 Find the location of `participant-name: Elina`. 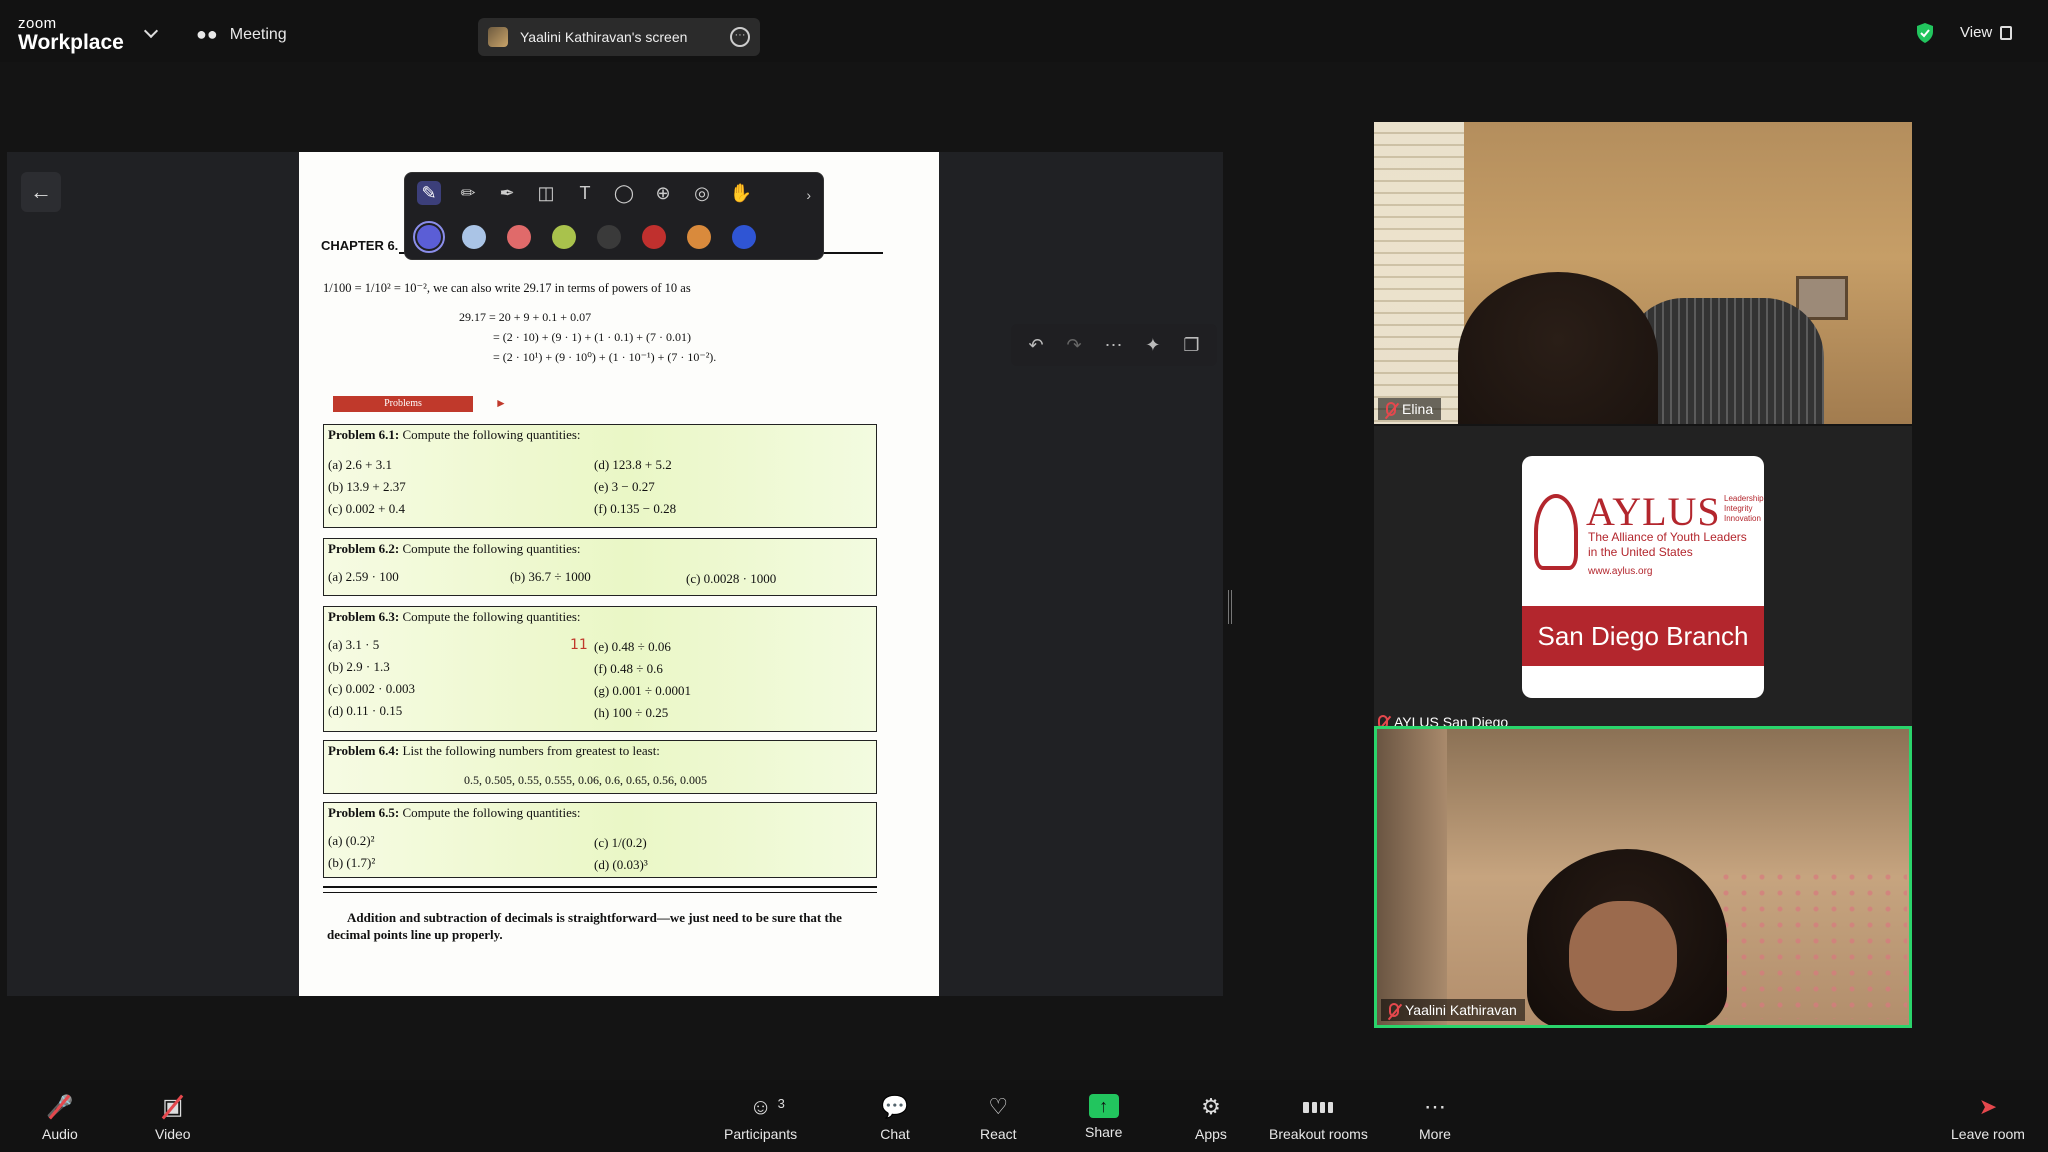

participant-name: Elina is located at coordinates (1418, 409).